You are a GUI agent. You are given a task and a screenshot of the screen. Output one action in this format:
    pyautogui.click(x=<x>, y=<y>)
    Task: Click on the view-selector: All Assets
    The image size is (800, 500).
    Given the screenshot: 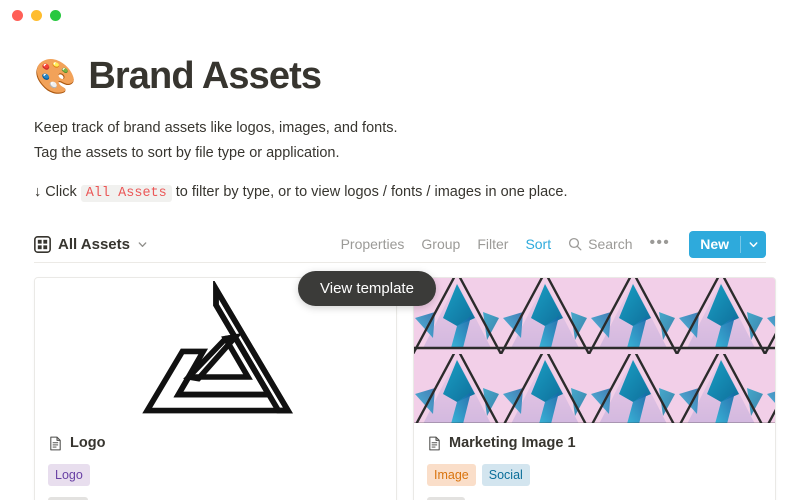 What is the action you would take?
    pyautogui.click(x=91, y=244)
    